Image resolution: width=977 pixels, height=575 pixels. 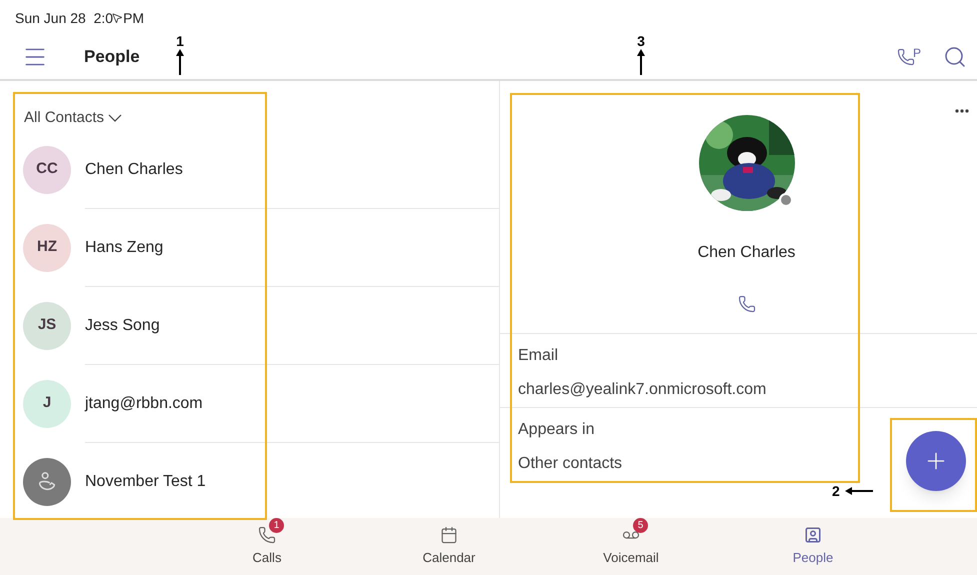 What do you see at coordinates (249, 481) in the screenshot?
I see `contact-item: November Test 1` at bounding box center [249, 481].